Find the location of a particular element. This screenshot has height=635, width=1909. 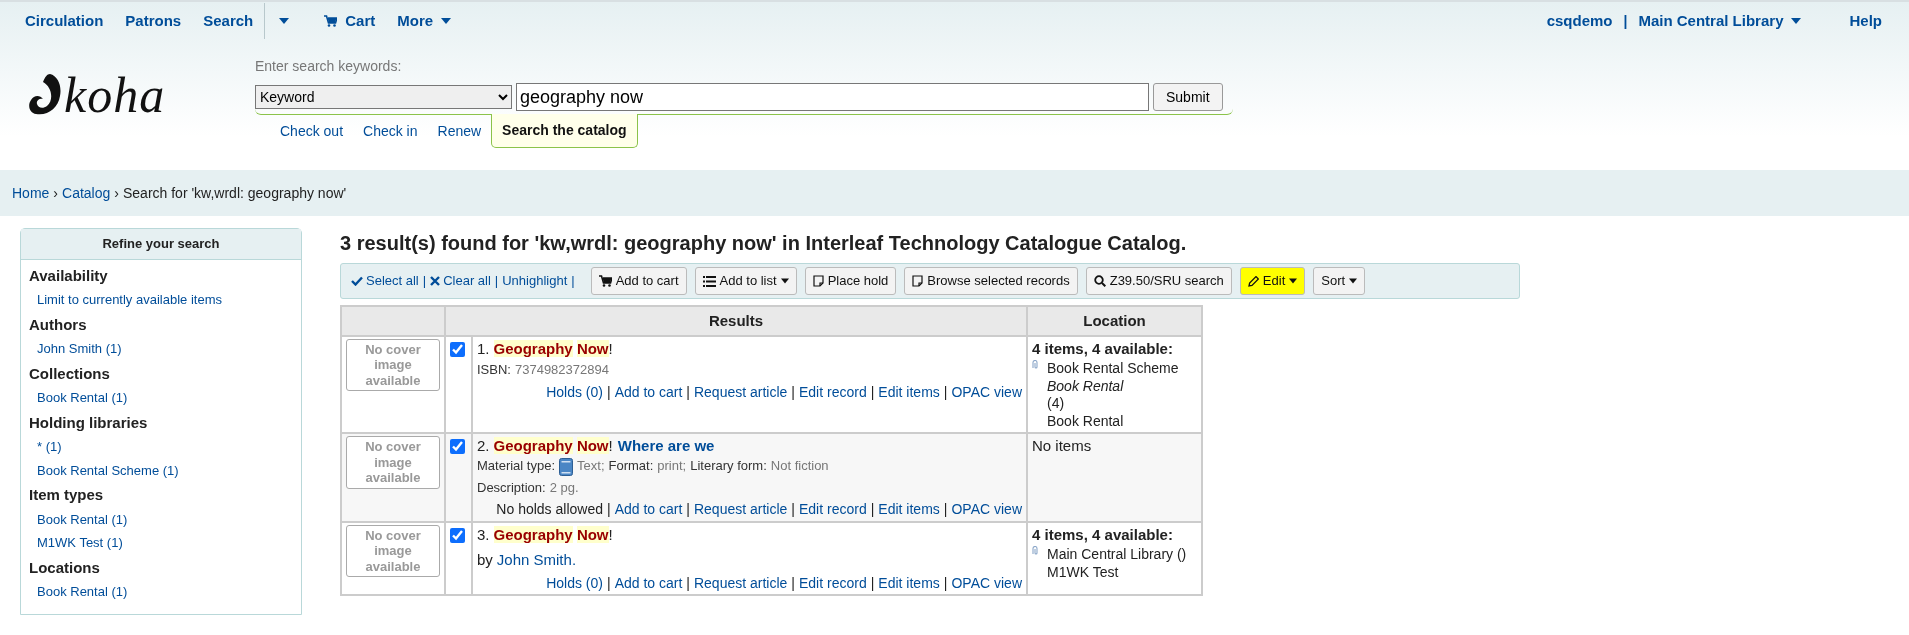

search-prompt: Enter search keywords: is located at coordinates (329, 66).